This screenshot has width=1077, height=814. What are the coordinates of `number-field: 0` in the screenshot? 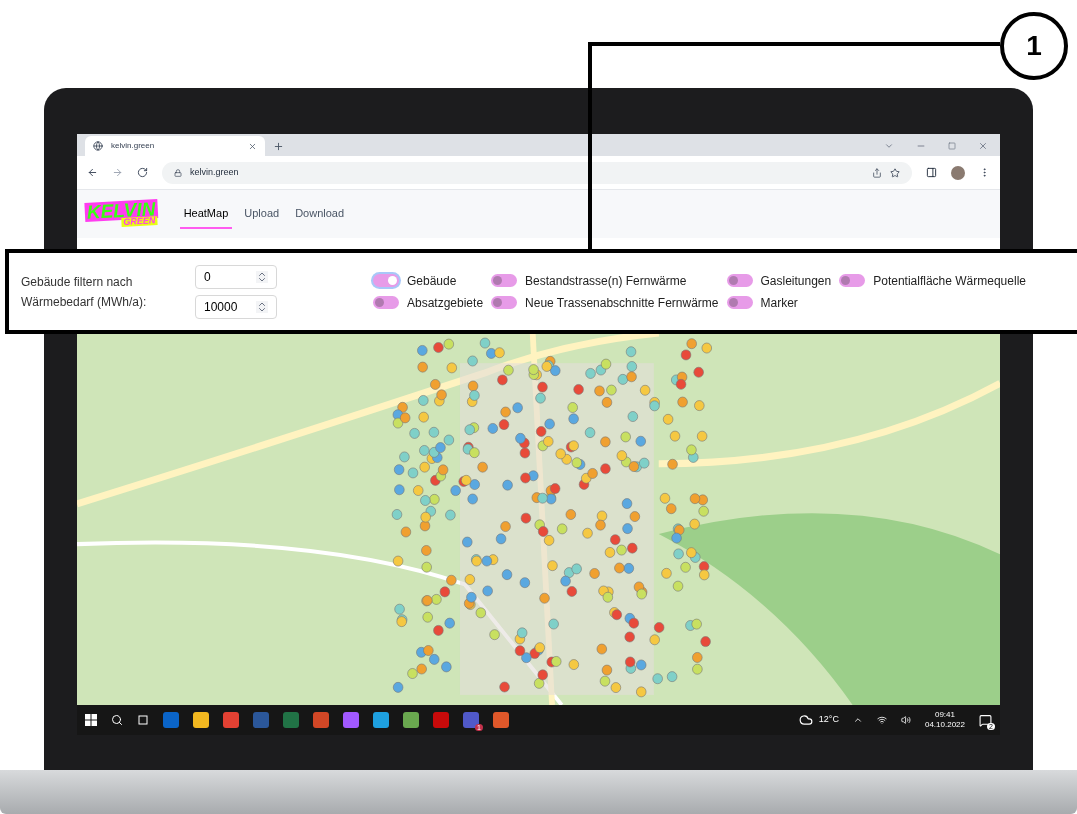 It's located at (236, 276).